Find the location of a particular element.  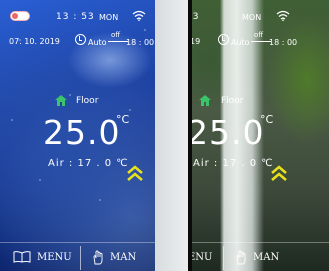

clock-time: 13 : 53 is located at coordinates (75, 17).